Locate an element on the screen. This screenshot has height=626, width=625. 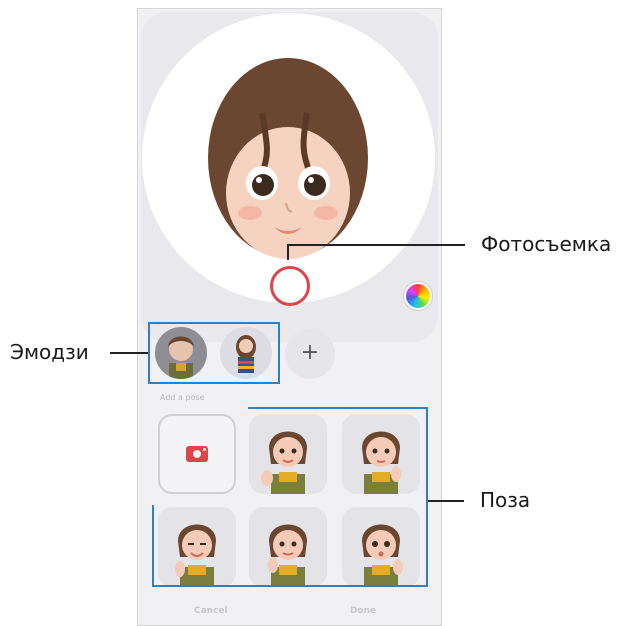
color-wheel-icon is located at coordinates (418, 296).